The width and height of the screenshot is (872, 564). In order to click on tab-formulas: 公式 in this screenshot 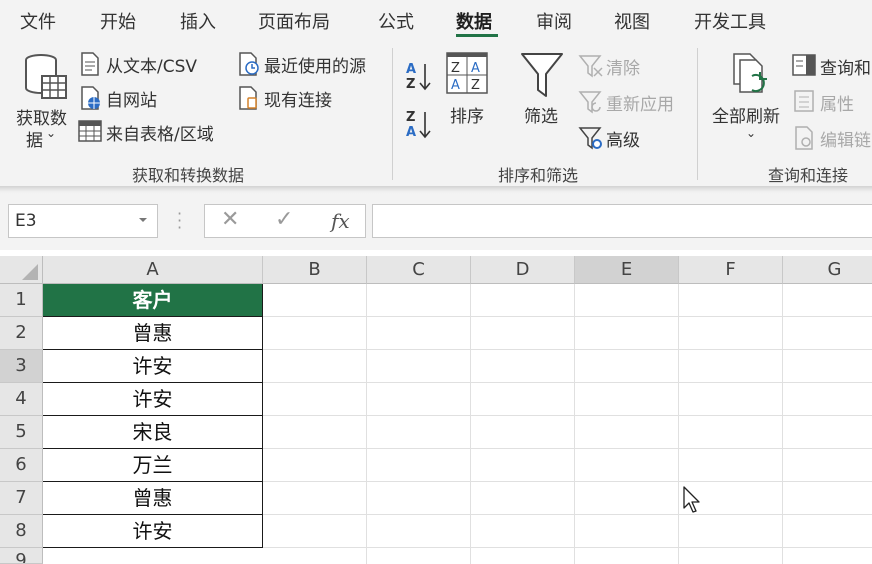, I will do `click(396, 21)`.